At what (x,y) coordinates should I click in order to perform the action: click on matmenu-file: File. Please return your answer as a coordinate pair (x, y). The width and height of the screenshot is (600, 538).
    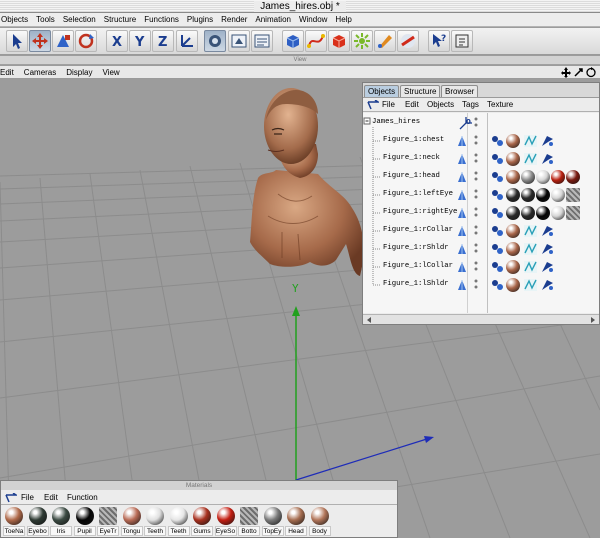
    Looking at the image, I should click on (27, 498).